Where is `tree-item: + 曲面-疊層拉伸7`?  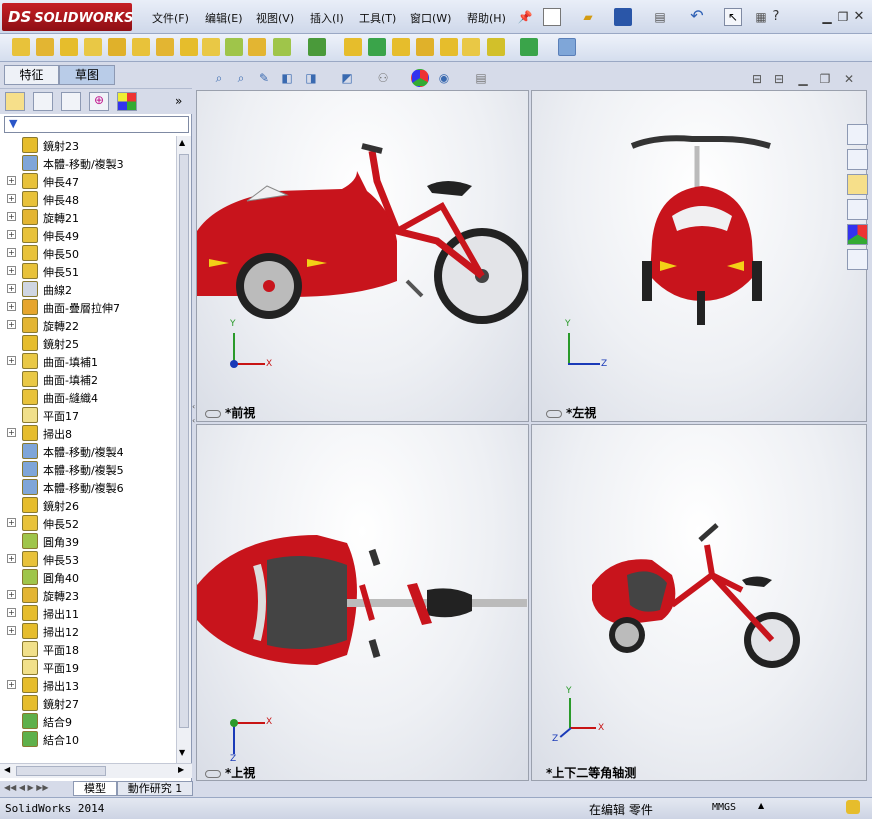
tree-item: + 曲面-疊層拉伸7 is located at coordinates (88, 307).